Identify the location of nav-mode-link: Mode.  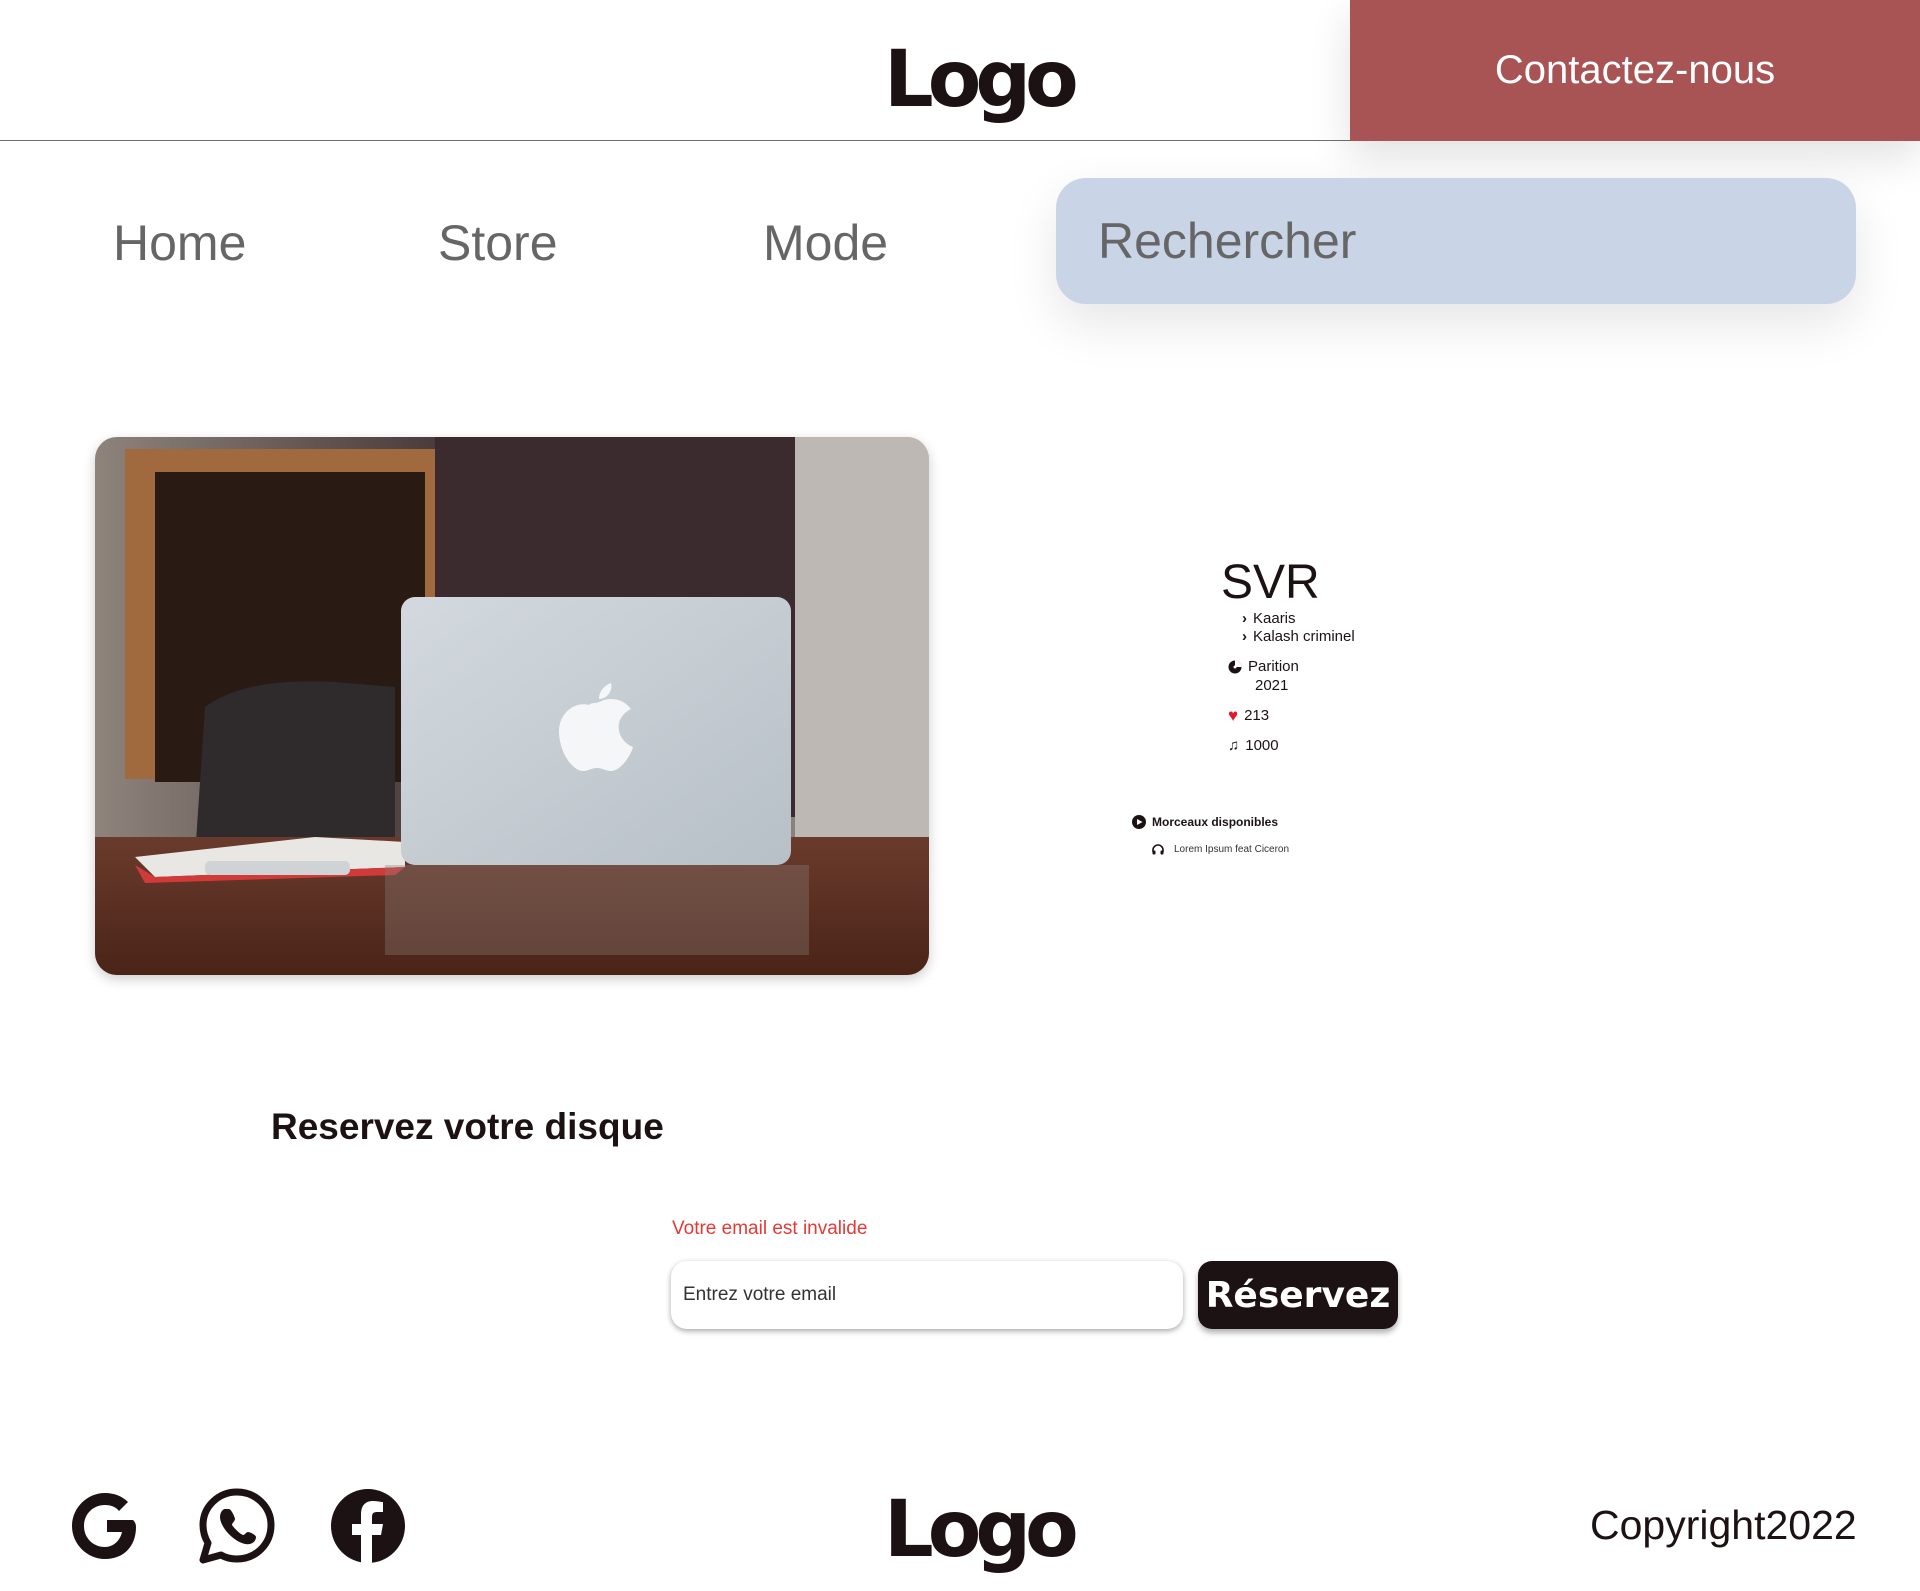
(825, 243).